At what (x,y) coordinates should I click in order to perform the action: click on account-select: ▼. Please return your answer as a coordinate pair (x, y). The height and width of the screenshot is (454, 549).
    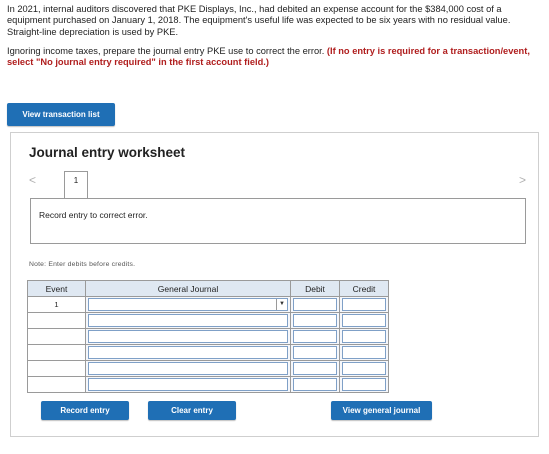
    Looking at the image, I should click on (188, 304).